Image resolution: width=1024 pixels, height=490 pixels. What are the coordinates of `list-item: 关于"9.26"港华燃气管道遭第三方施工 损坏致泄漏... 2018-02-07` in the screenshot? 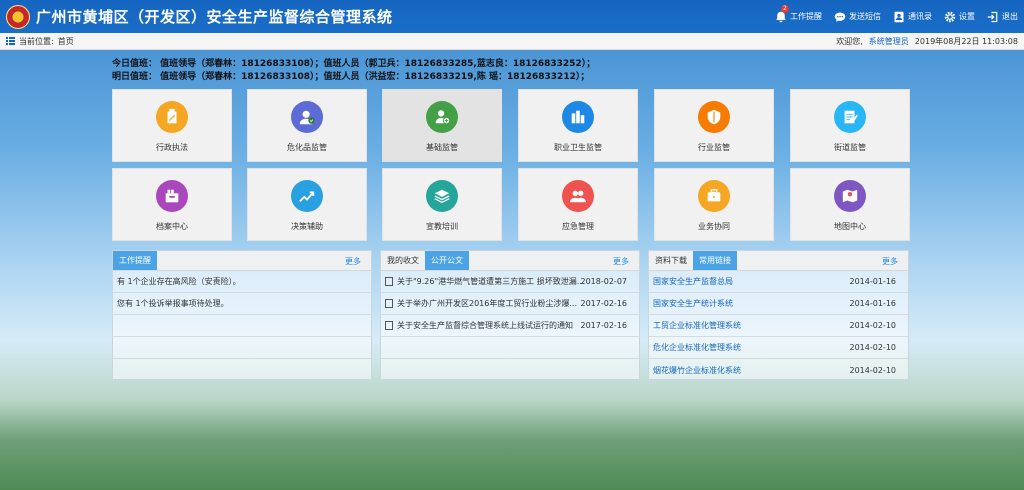 It's located at (510, 282).